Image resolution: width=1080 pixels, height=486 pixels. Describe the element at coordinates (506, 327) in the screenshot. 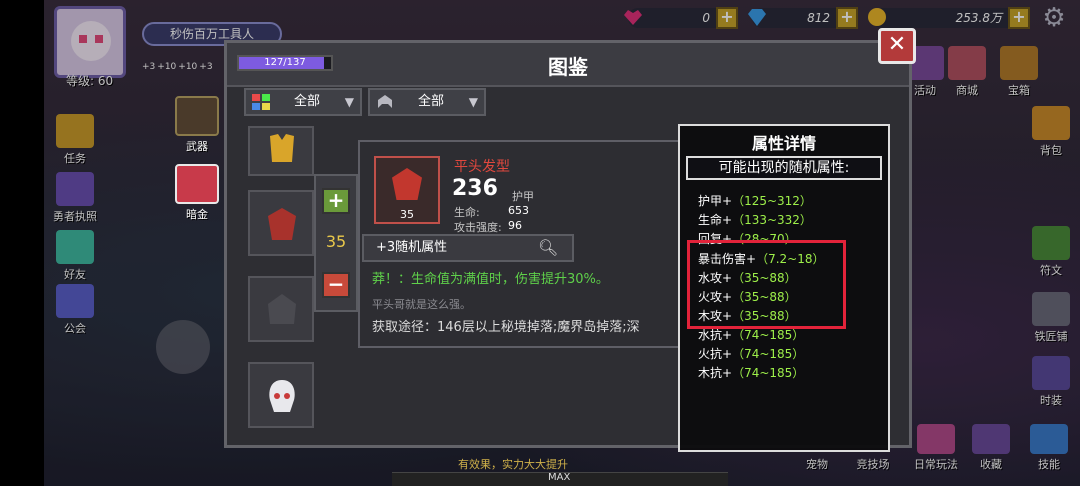

I see `item-source: 获取途径：146层以上秘境掉落;魔界岛掉落;深` at that location.